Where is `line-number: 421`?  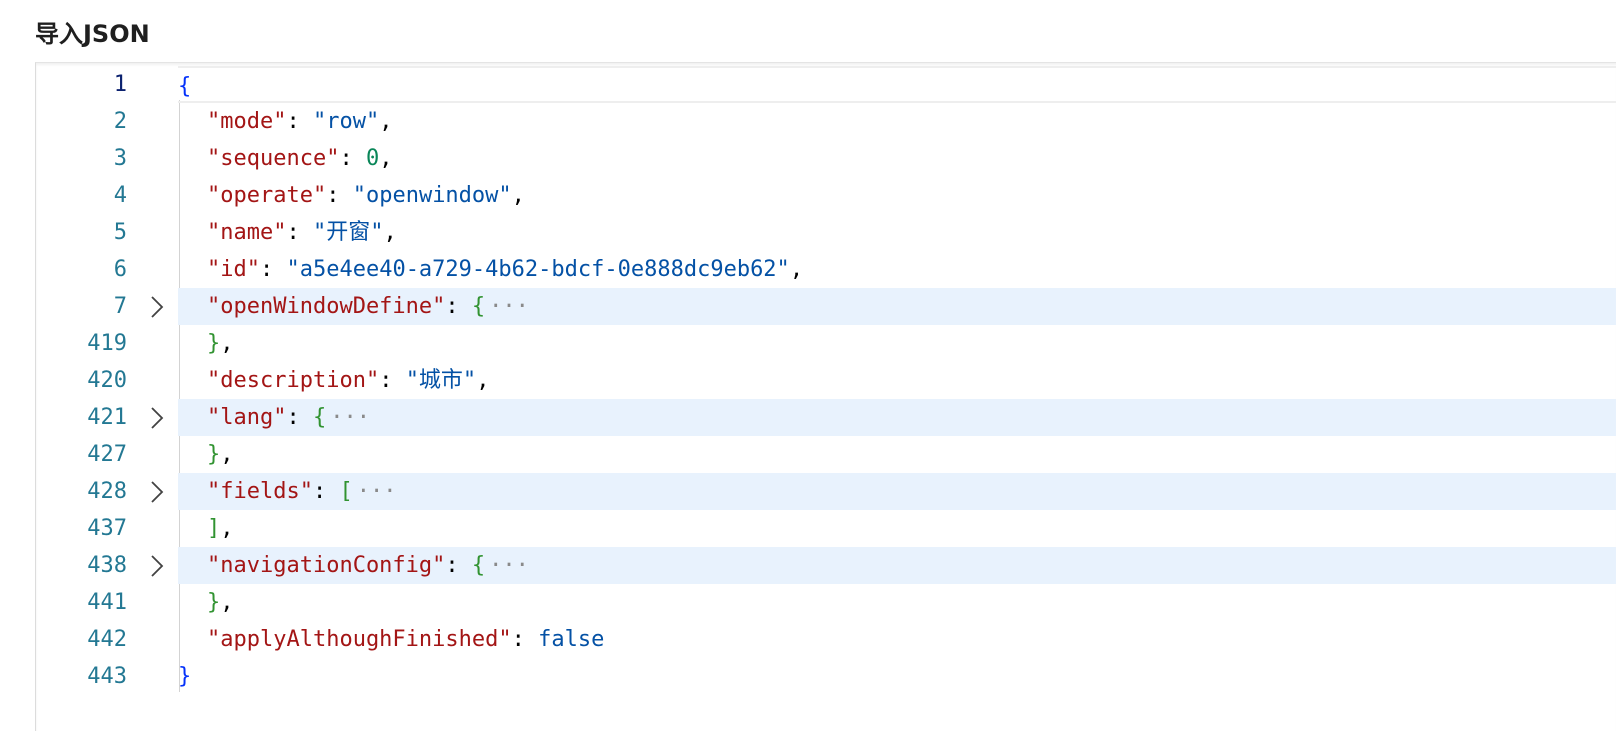
line-number: 421 is located at coordinates (107, 417).